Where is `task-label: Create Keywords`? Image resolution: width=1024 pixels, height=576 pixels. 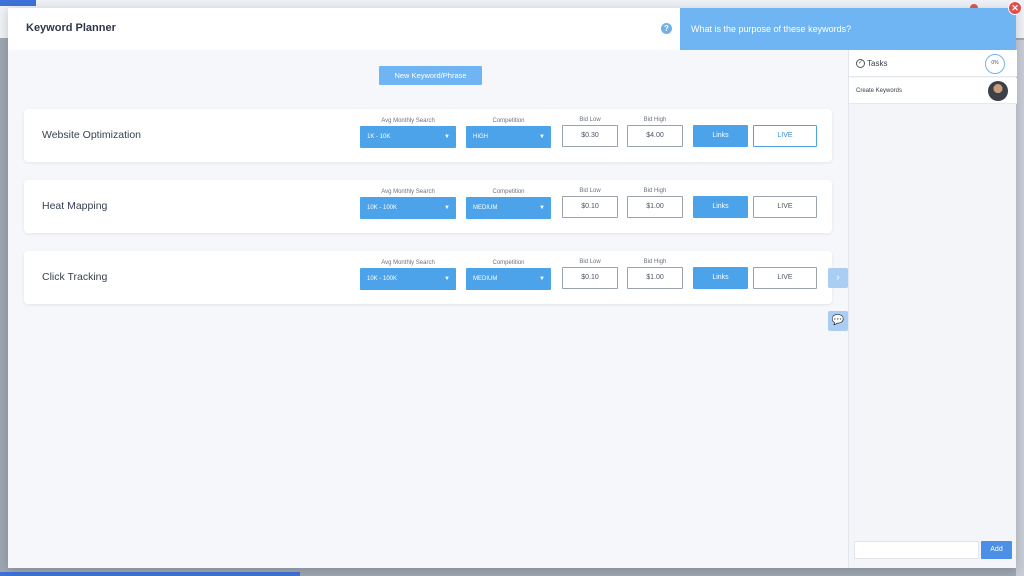
task-label: Create Keywords is located at coordinates (879, 91).